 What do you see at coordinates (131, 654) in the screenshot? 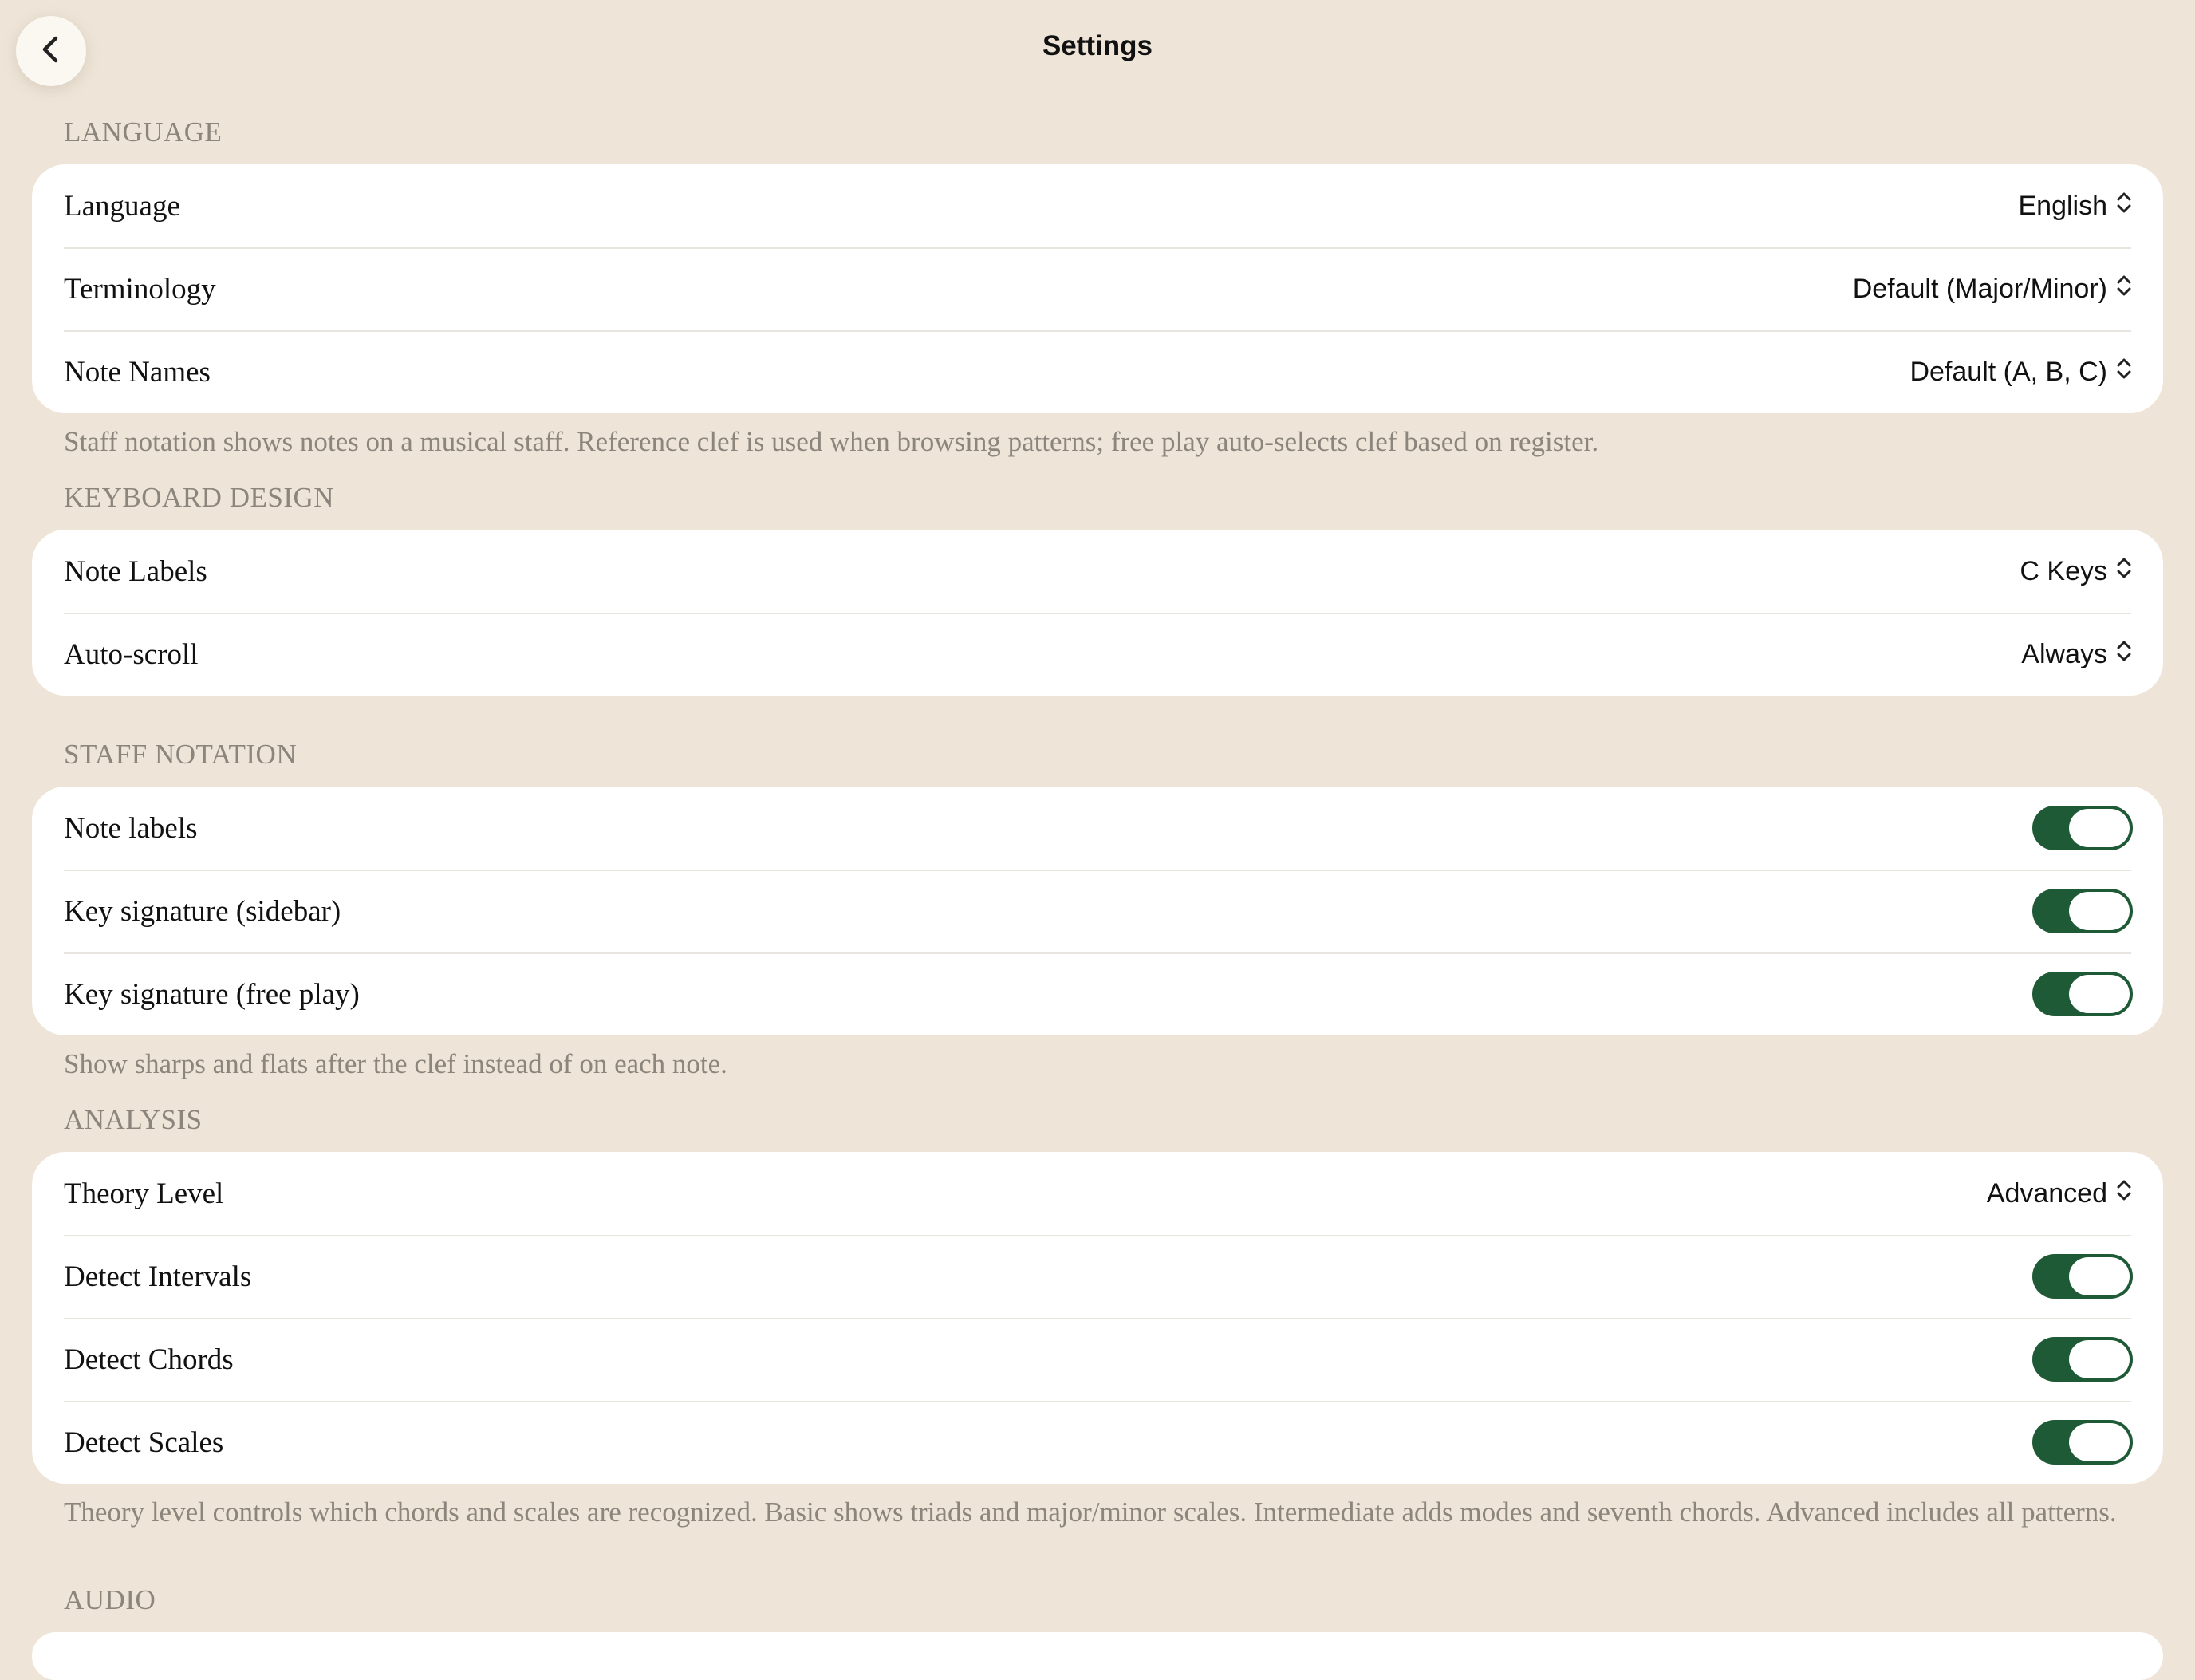
I see `row-label: Auto-scroll` at bounding box center [131, 654].